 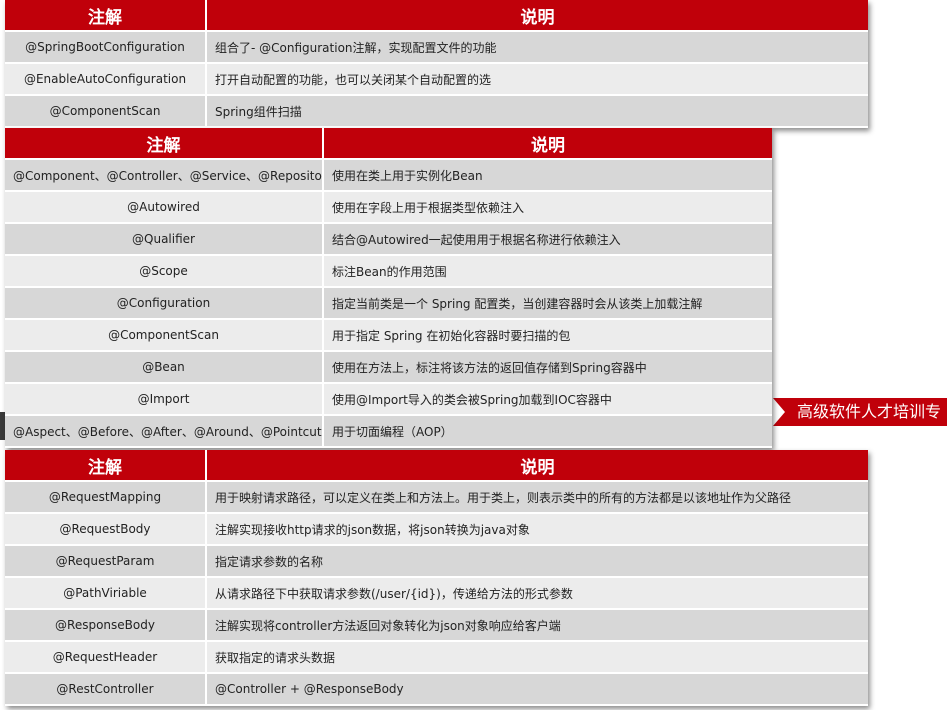 I want to click on description-cell: 从请求路径下中获取请求参数(/user/{id})，传递给方法的形式参数, so click(x=537, y=593).